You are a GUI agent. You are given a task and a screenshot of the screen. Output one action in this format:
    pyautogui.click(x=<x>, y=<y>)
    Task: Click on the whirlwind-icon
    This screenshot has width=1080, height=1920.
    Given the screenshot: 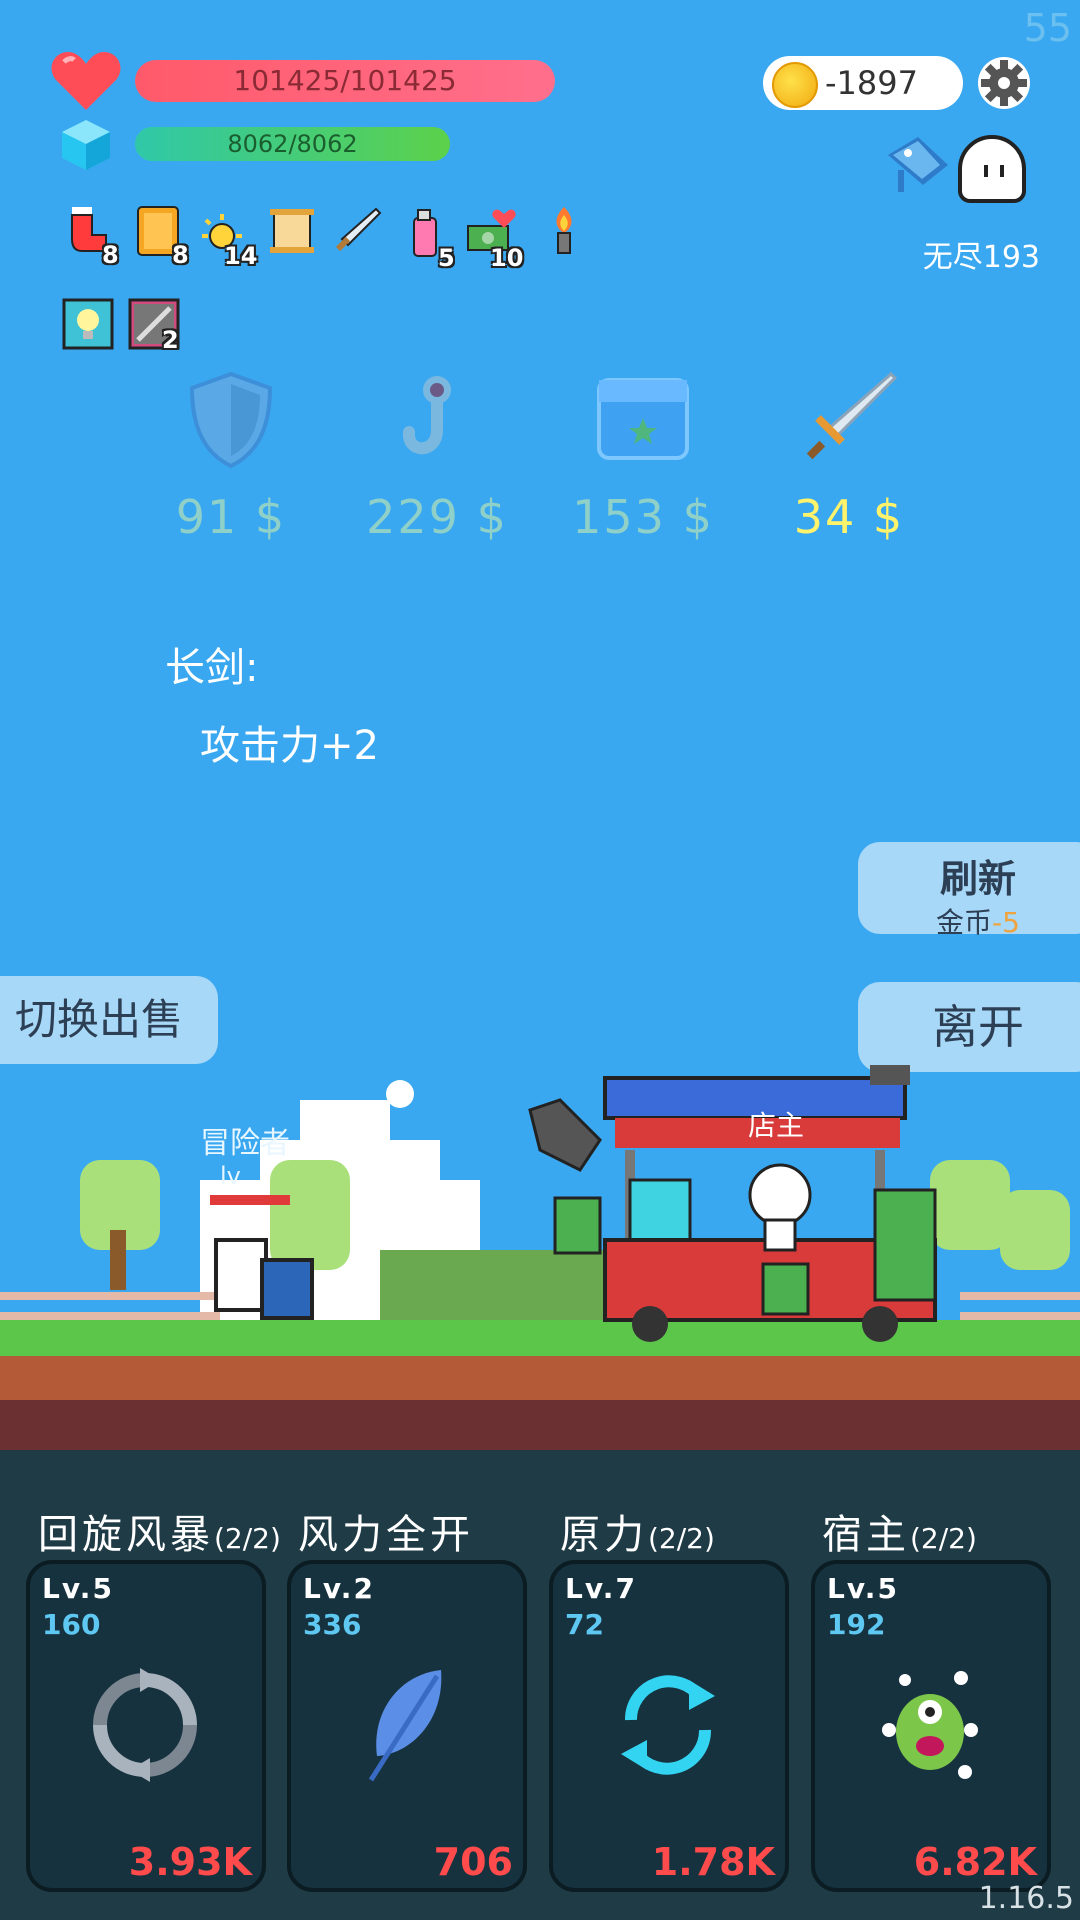 What is the action you would take?
    pyautogui.click(x=145, y=1725)
    